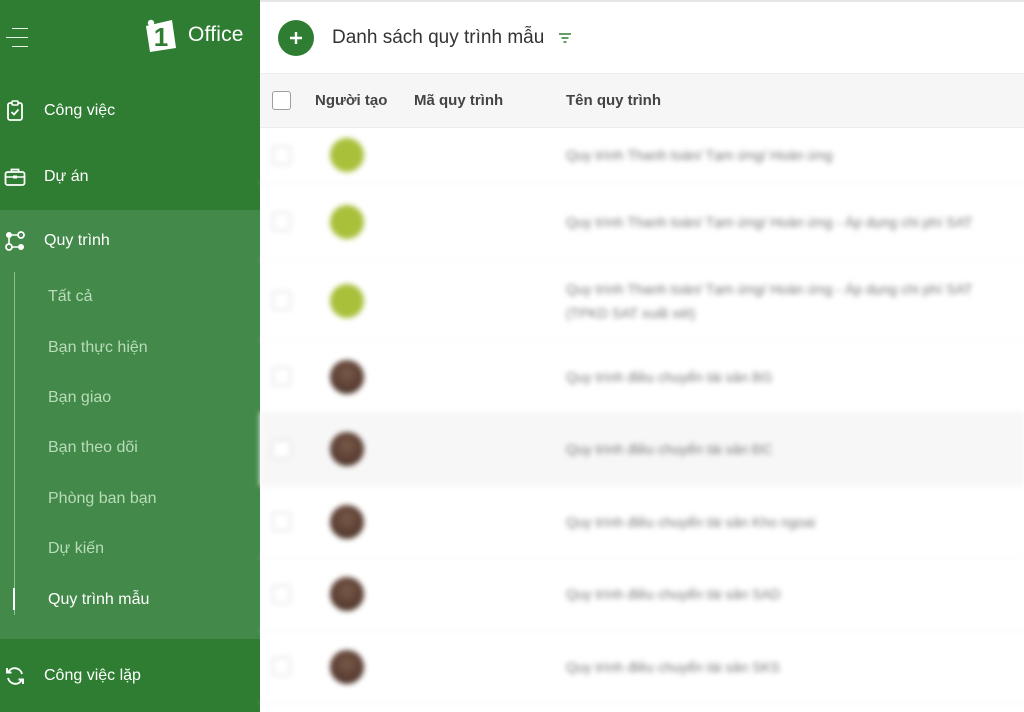 This screenshot has width=1024, height=712. Describe the element at coordinates (17, 38) in the screenshot. I see `menu-icon` at that location.